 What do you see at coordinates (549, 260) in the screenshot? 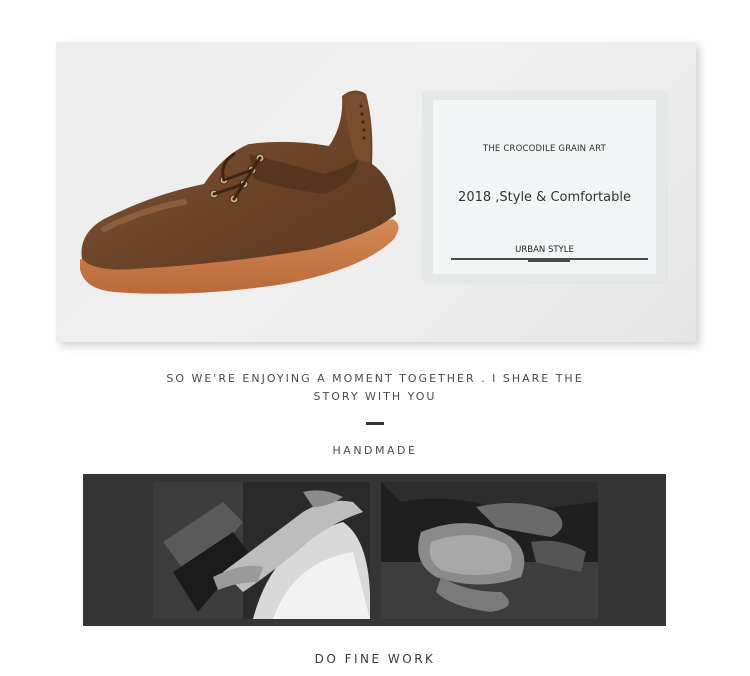
I see `card-divider-accent` at bounding box center [549, 260].